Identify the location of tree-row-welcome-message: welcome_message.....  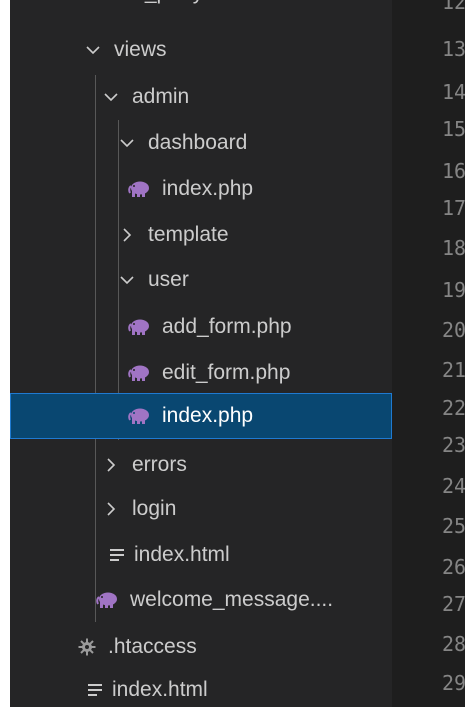
(201, 600).